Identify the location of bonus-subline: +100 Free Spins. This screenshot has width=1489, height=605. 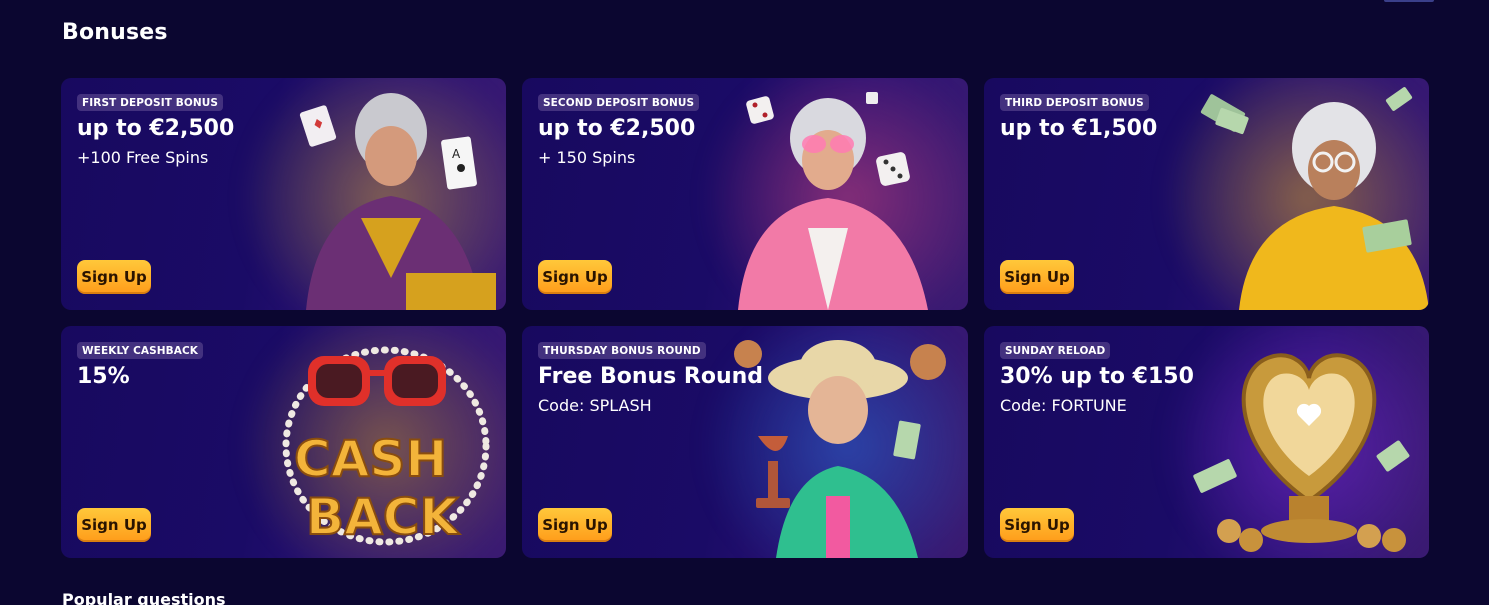
(143, 157).